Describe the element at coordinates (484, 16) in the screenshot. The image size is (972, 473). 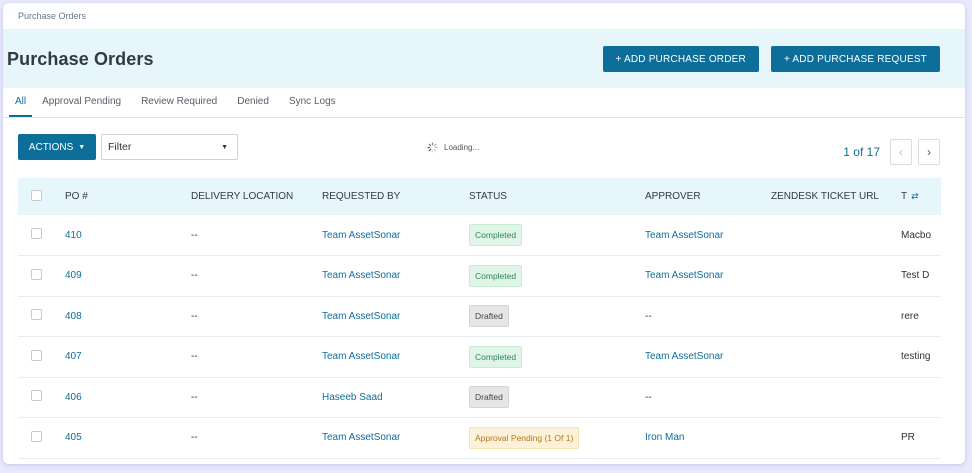
I see `breadcrumb-bar: Purchase Orders` at that location.